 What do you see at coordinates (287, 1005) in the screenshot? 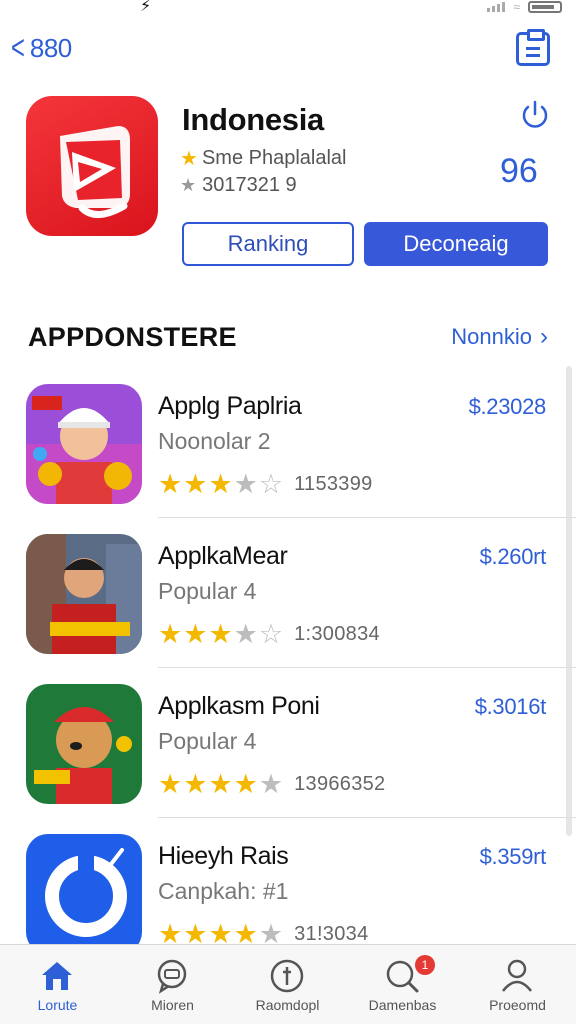
I see `tab-label: Raomdopl` at bounding box center [287, 1005].